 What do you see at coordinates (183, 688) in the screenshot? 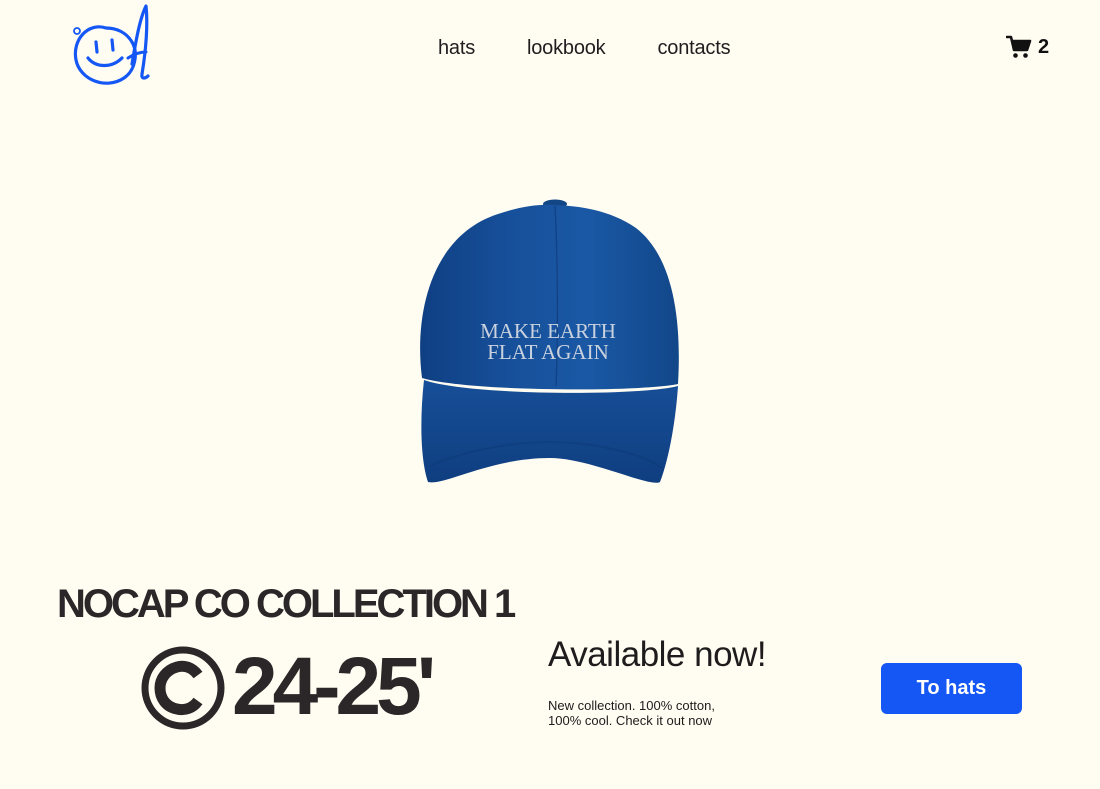
I see `copyright-icon` at bounding box center [183, 688].